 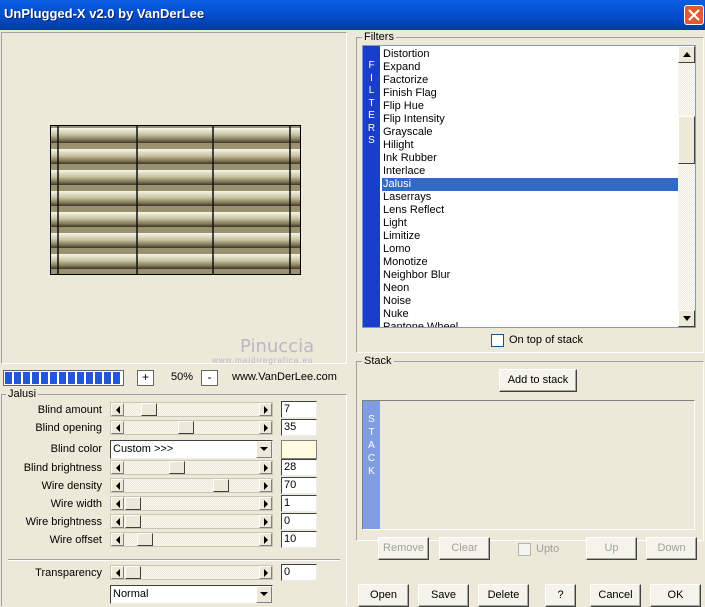 What do you see at coordinates (403, 548) in the screenshot?
I see `remove-button: Remove` at bounding box center [403, 548].